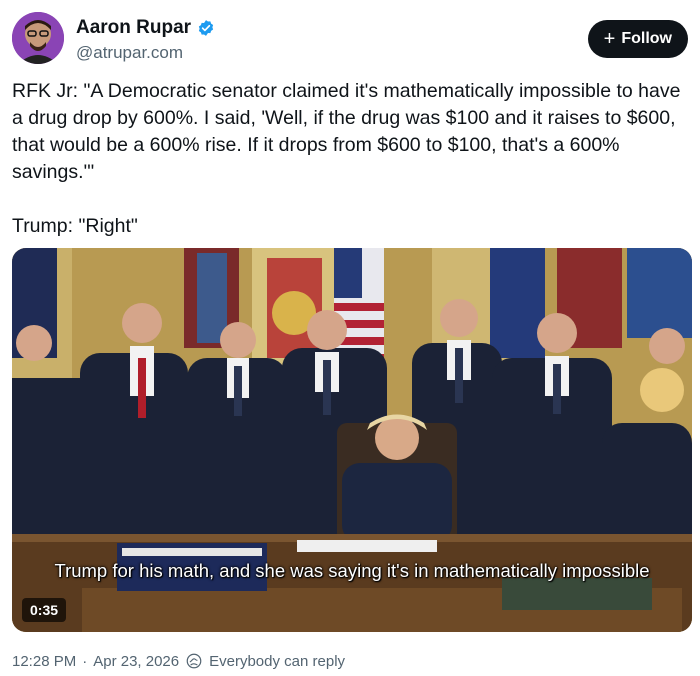 The width and height of the screenshot is (700, 676). Describe the element at coordinates (44, 661) in the screenshot. I see `tweet-time: 12:28 PM` at that location.